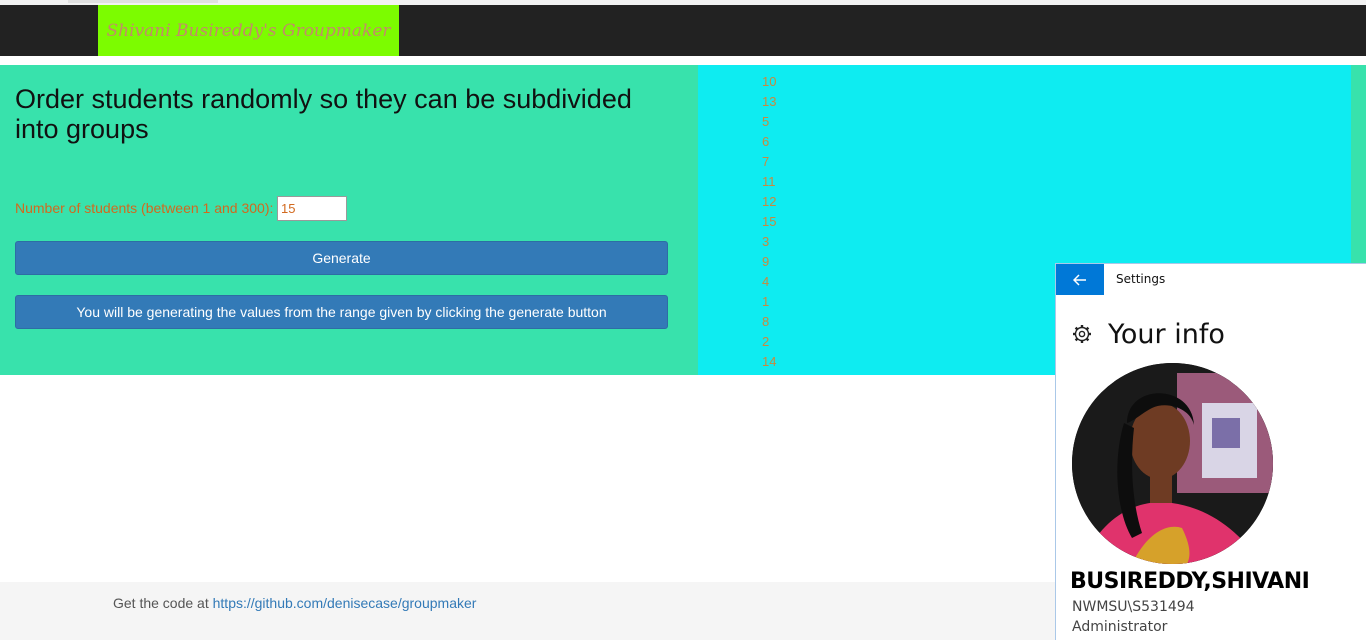 The width and height of the screenshot is (1366, 640). I want to click on student-count-label: Number of students (between 1 and 300):, so click(144, 208).